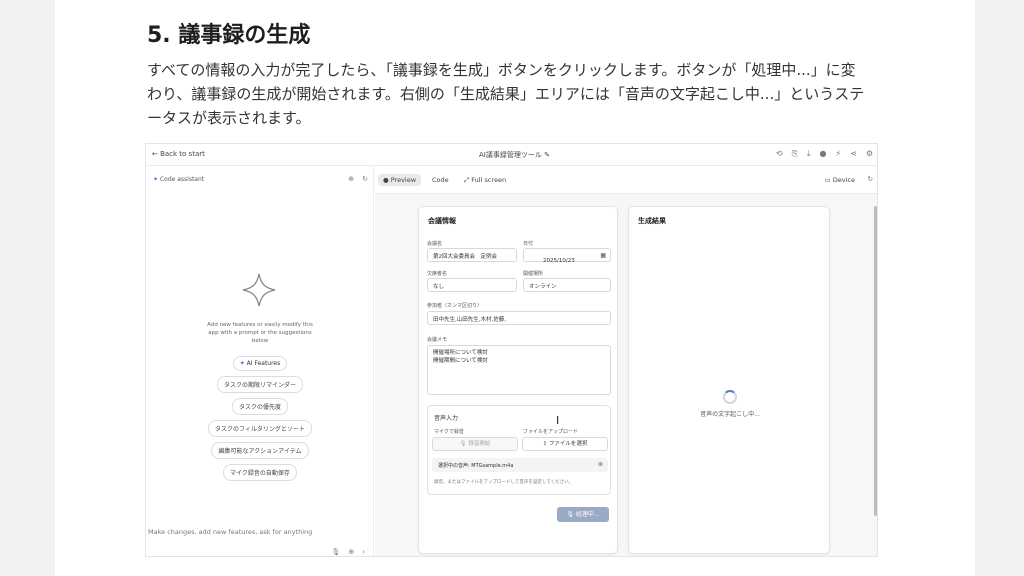 This screenshot has width=1024, height=576. I want to click on participants-input: 田中先生,山田先生,木村,佐藤,, so click(519, 318).